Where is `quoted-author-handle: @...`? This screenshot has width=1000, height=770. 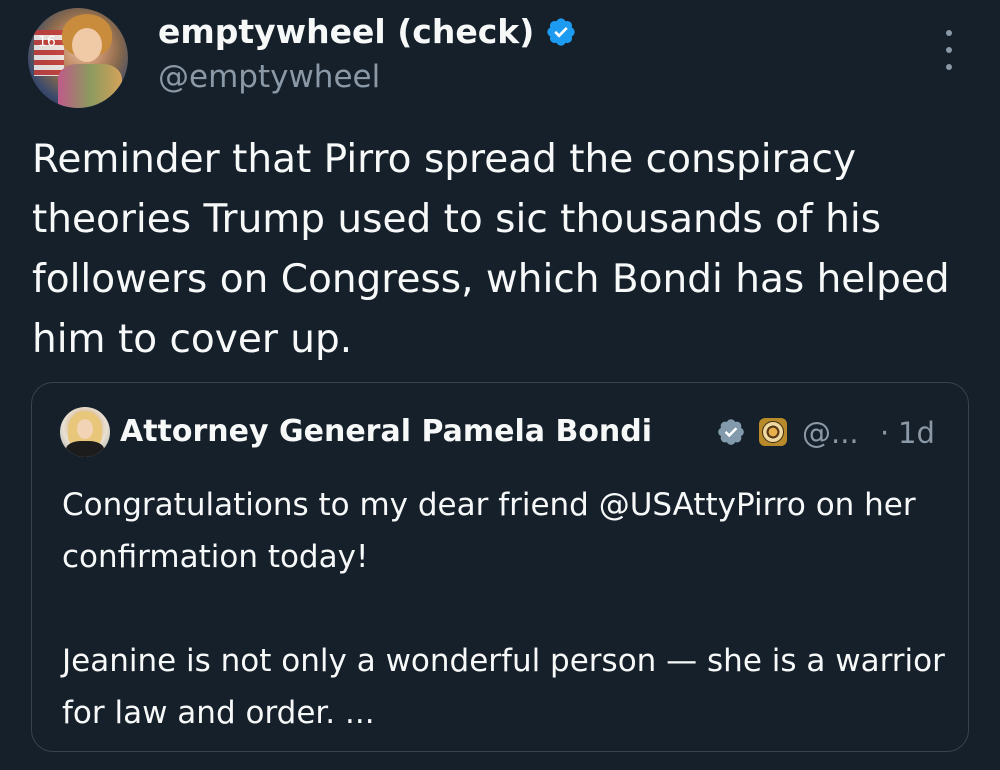 quoted-author-handle: @... is located at coordinates (830, 433).